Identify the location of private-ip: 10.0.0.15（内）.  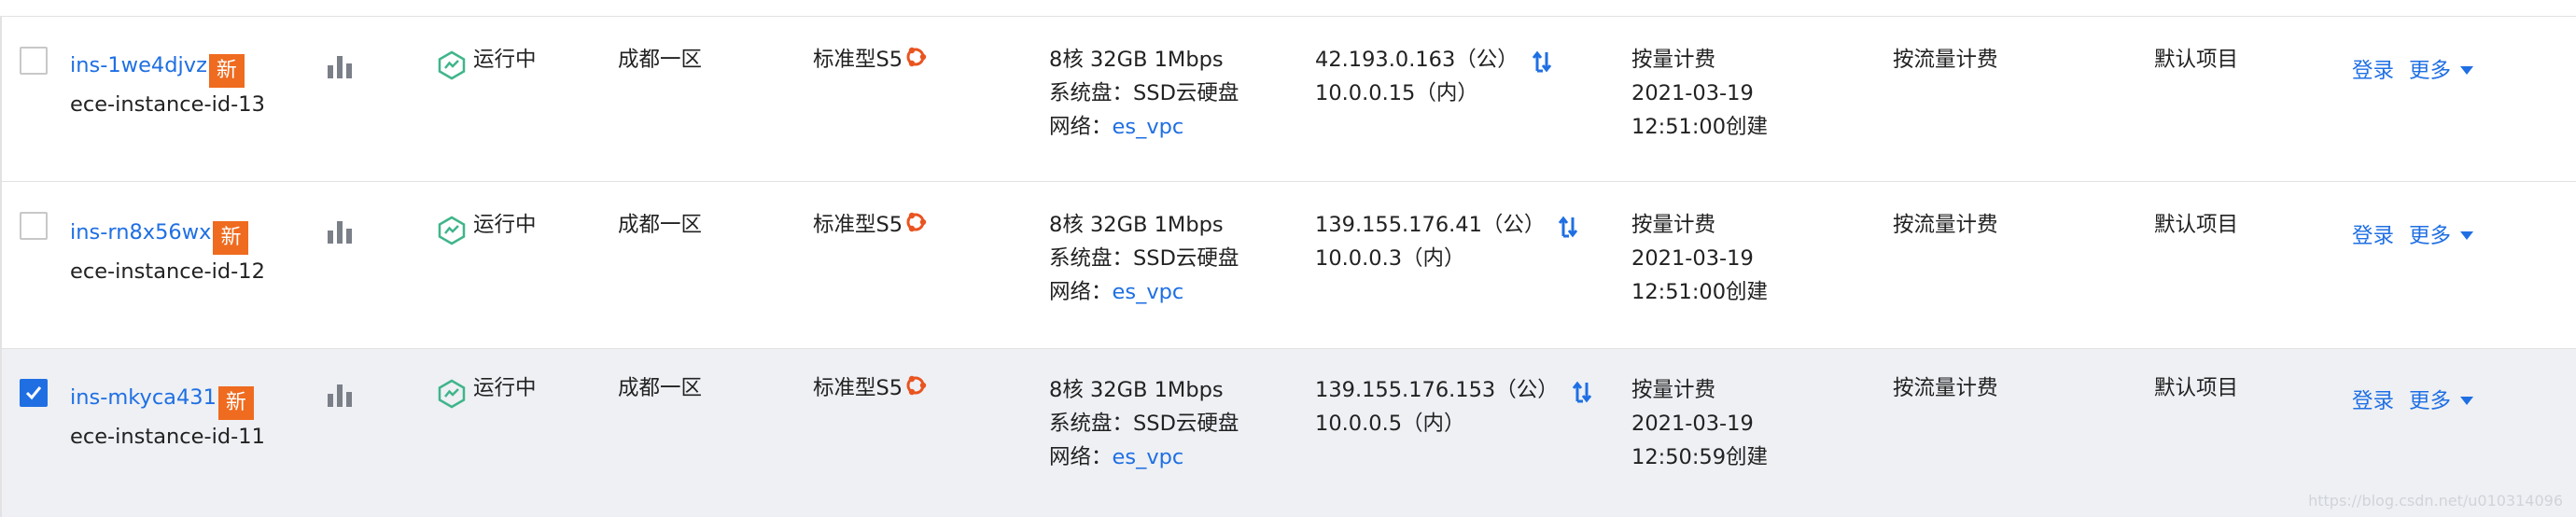
(1396, 93).